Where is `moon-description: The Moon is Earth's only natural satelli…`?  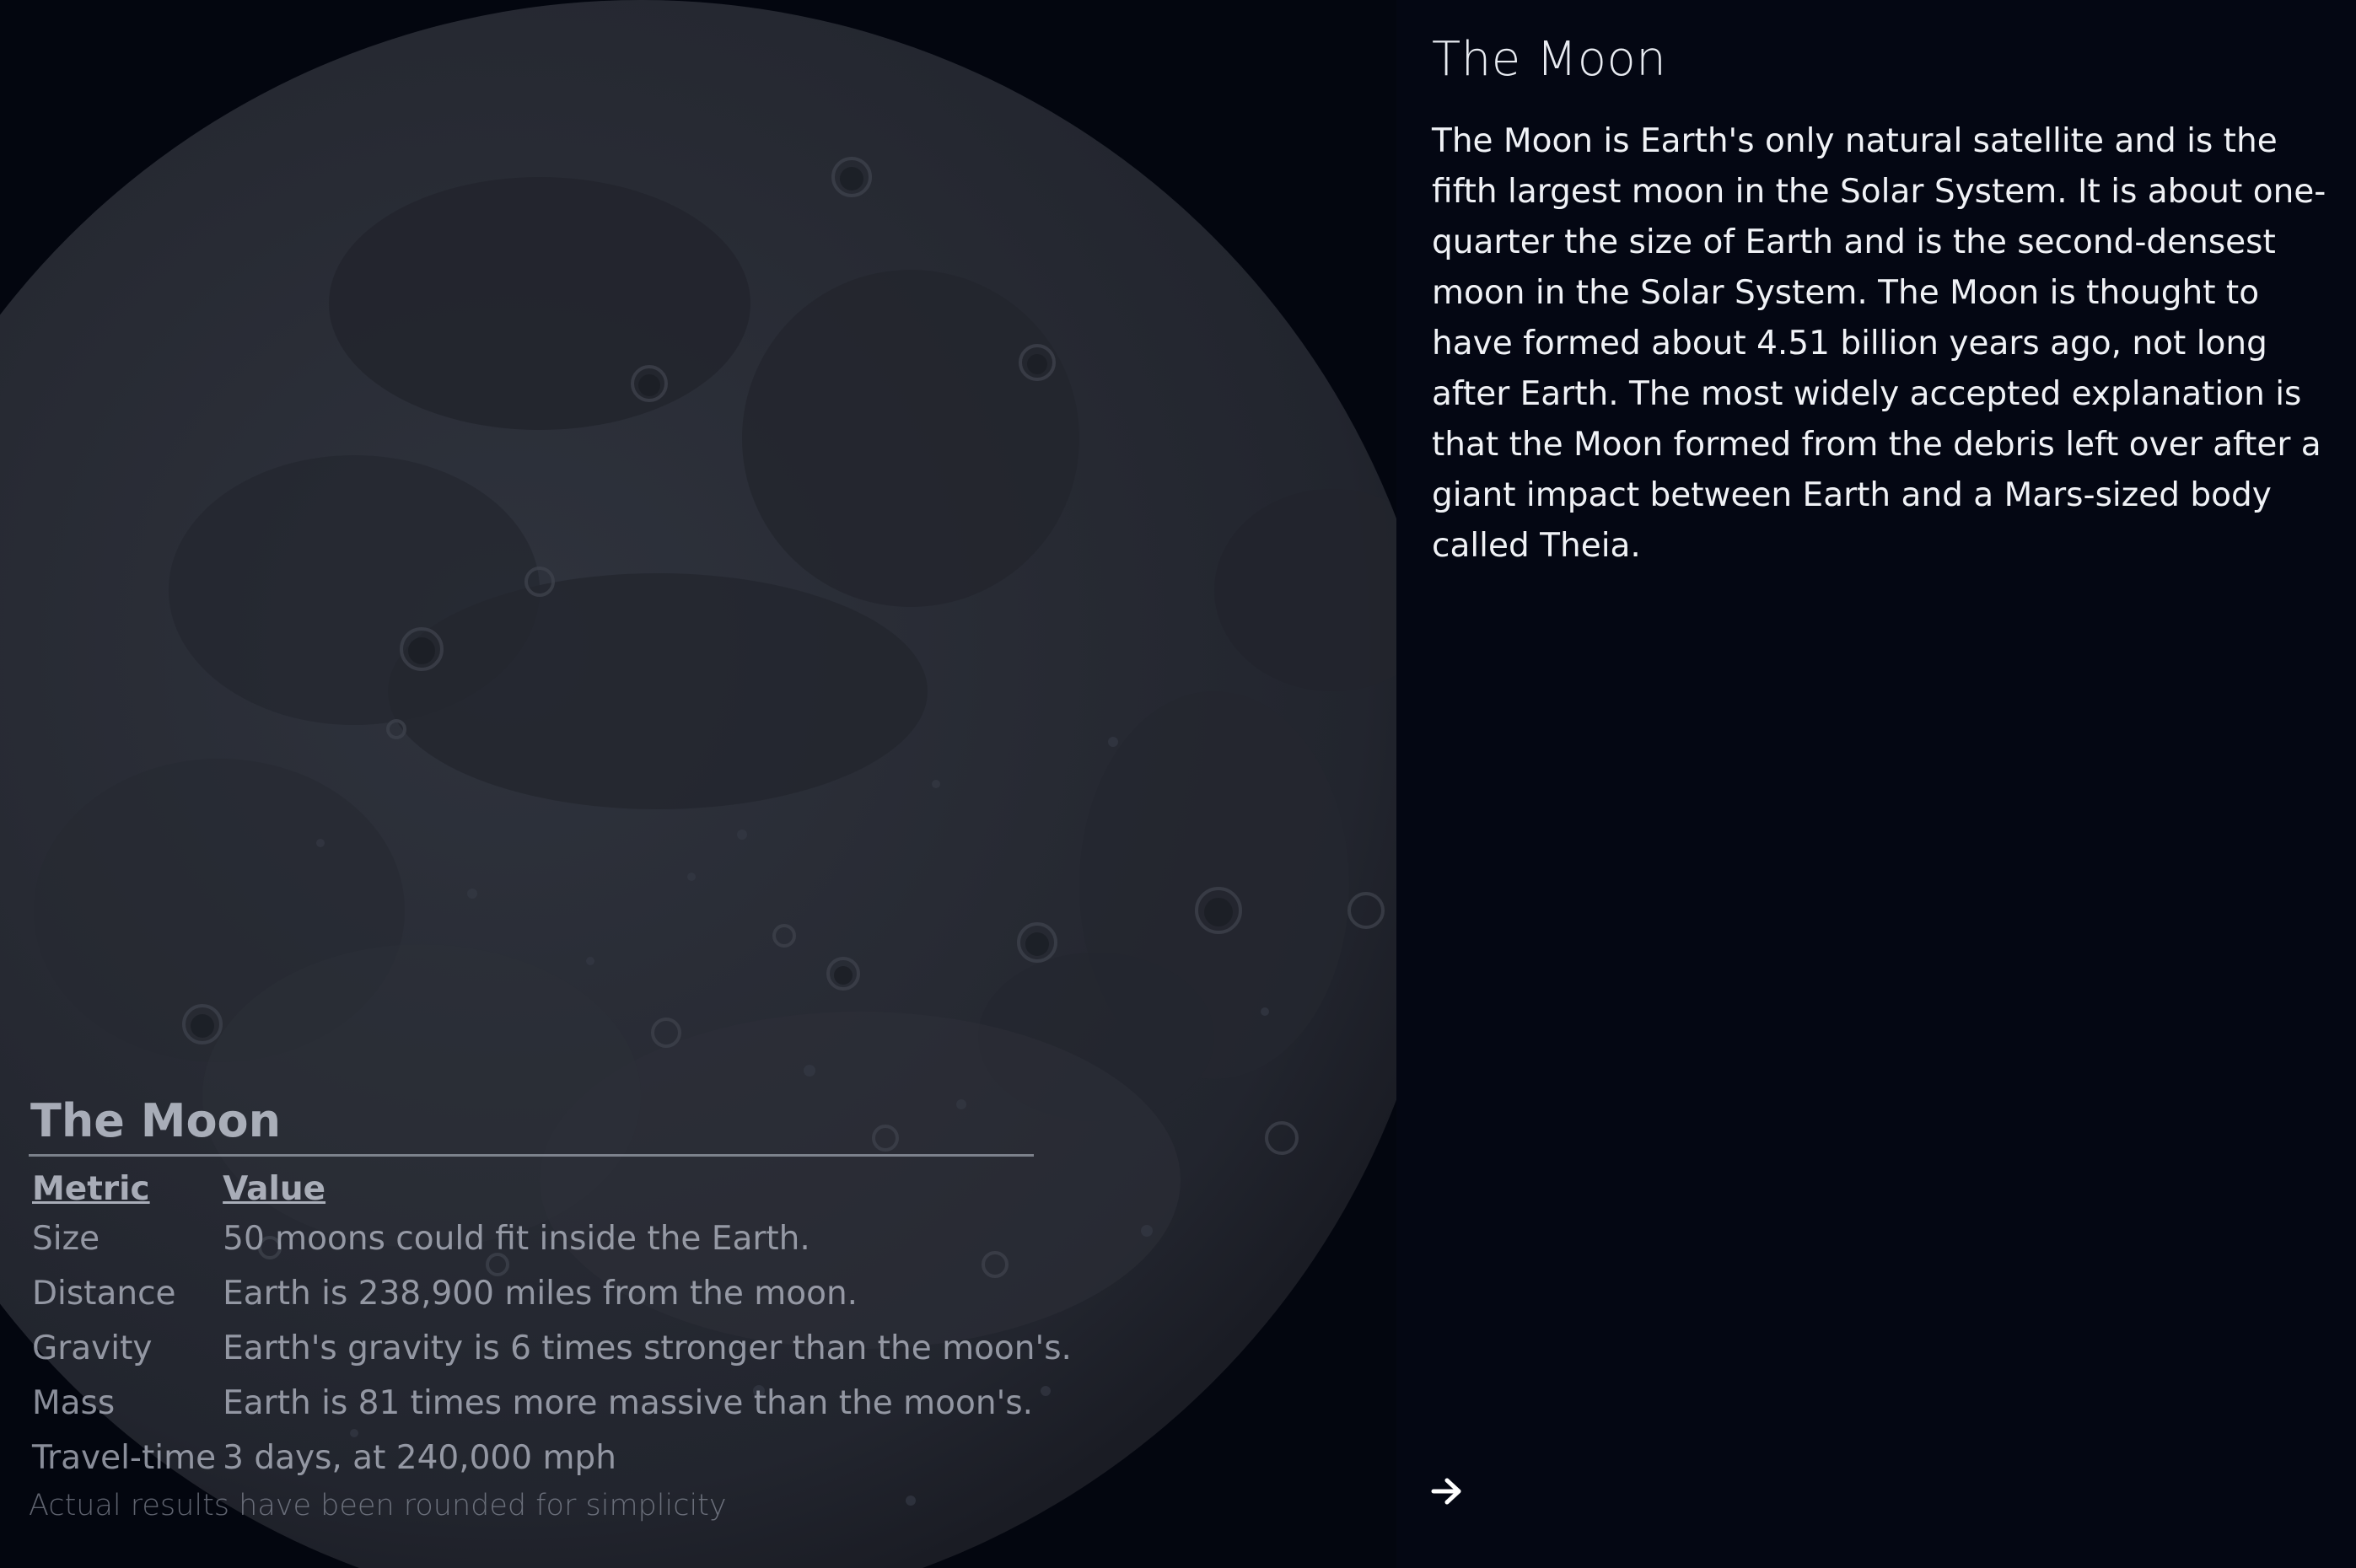 moon-description: The Moon is Earth's only natural satelli… is located at coordinates (1879, 344).